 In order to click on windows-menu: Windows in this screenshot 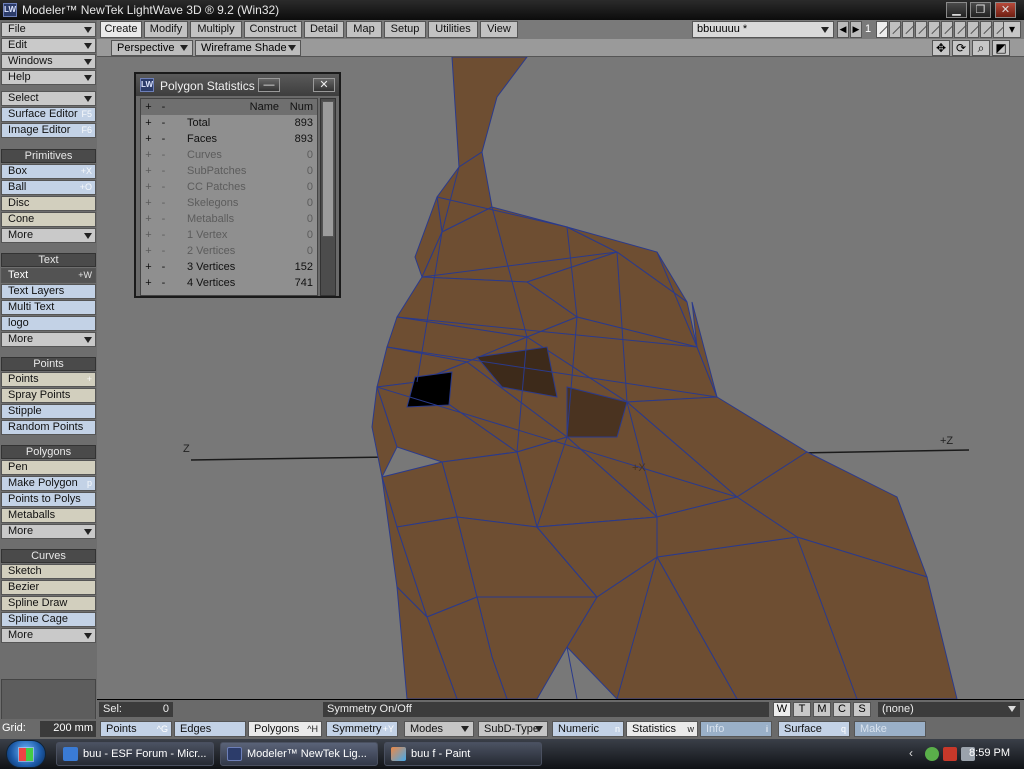, I will do `click(48, 61)`.